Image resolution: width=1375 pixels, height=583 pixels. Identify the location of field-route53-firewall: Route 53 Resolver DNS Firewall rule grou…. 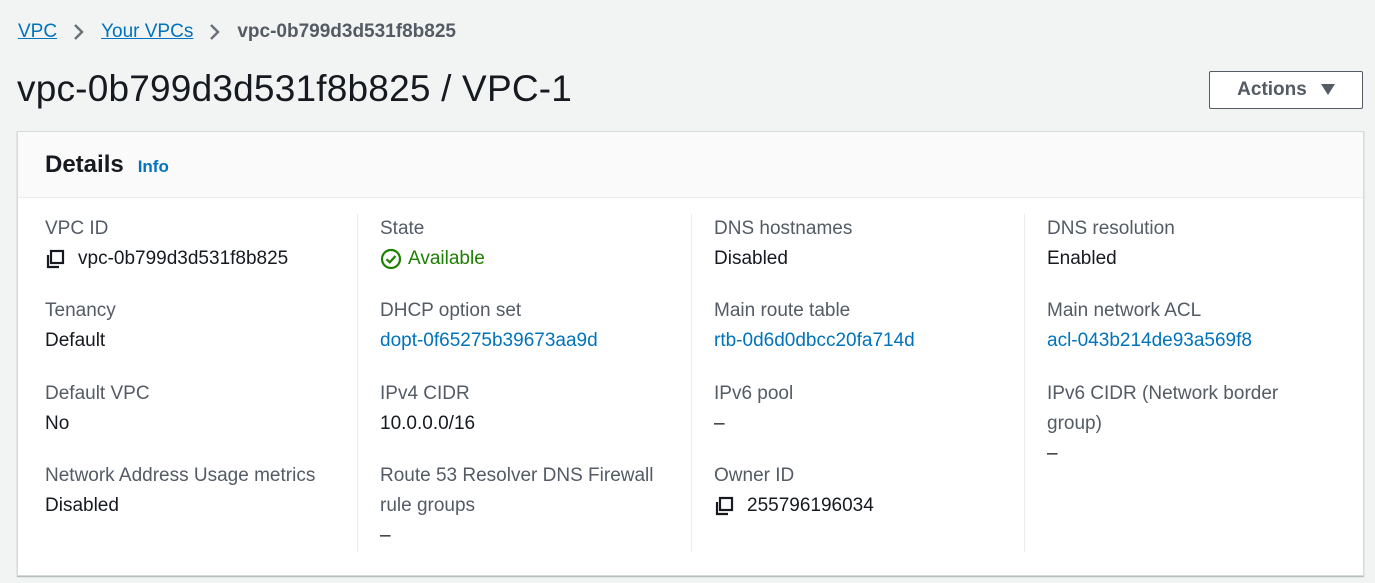
(530, 506).